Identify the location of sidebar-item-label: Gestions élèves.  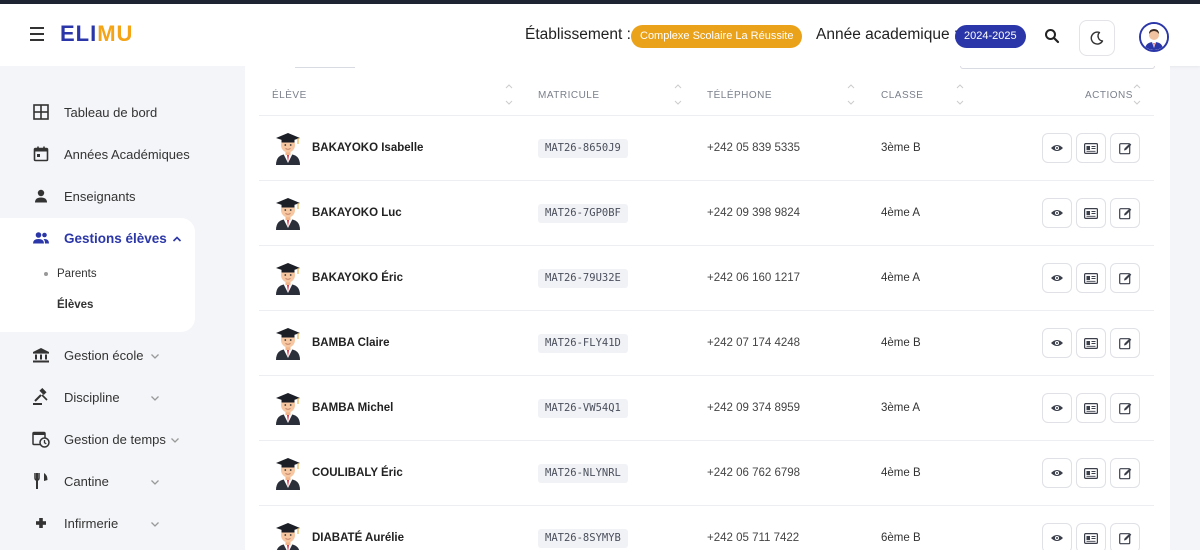
(115, 238).